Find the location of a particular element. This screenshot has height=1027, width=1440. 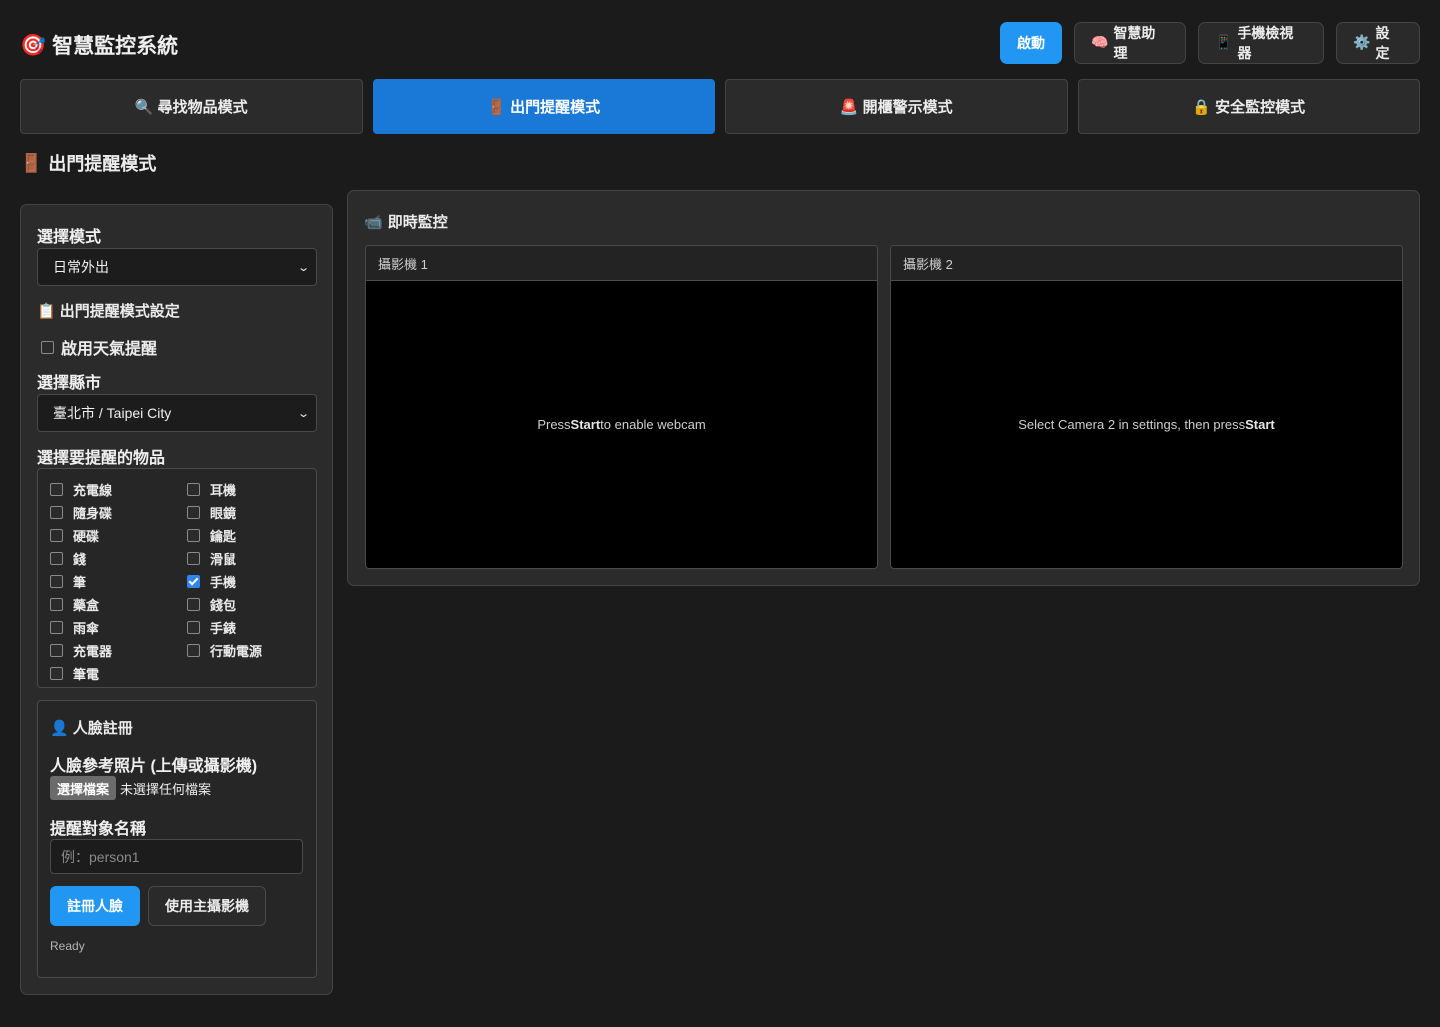

item-checkbox-row: 充電線 is located at coordinates (81, 489).